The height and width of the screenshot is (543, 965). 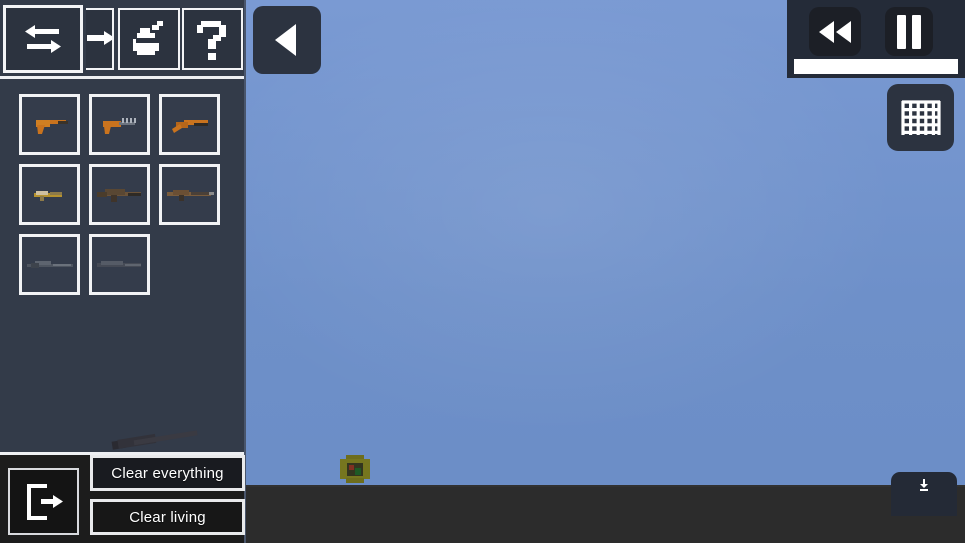 What do you see at coordinates (605, 514) in the screenshot?
I see `ground-plane` at bounding box center [605, 514].